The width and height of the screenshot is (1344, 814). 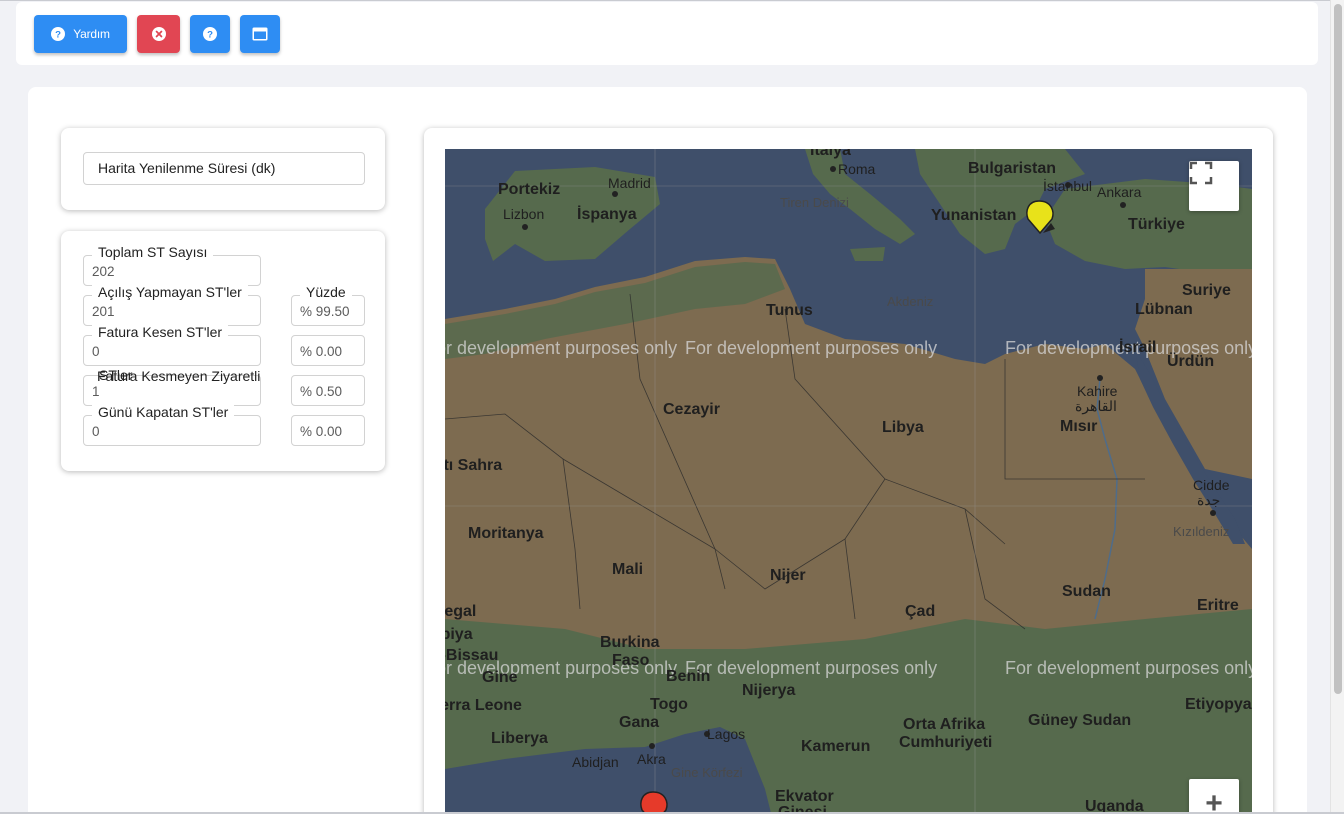 I want to click on map-label: Gine-Bissau, so click(x=471, y=655).